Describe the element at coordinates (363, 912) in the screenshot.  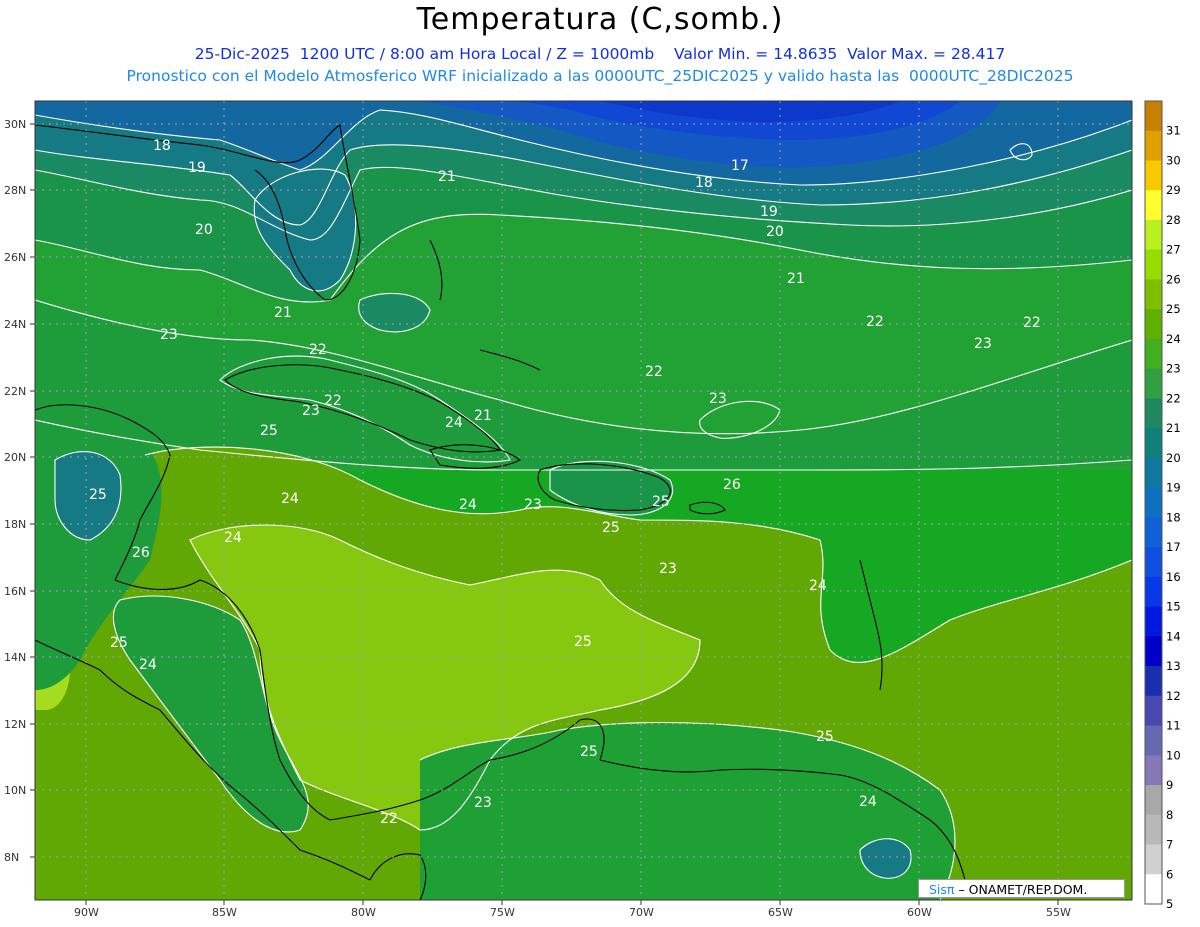
I see `lon-tick: 80W` at that location.